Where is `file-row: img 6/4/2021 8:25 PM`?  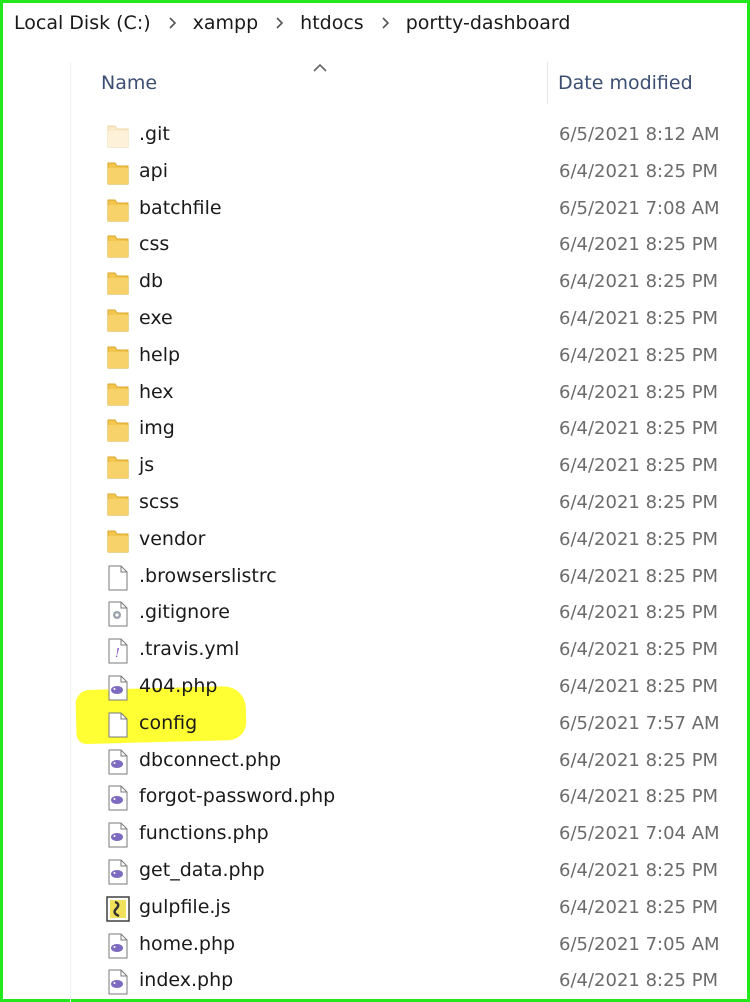 file-row: img 6/4/2021 8:25 PM is located at coordinates (375, 429).